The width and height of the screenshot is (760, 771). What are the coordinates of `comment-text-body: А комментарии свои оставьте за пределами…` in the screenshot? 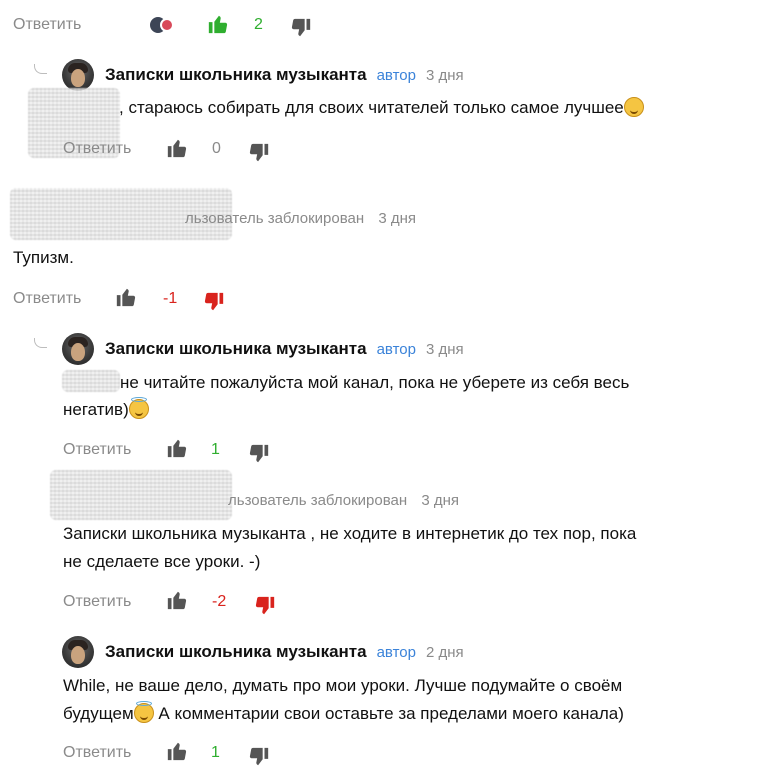 It's located at (388, 713).